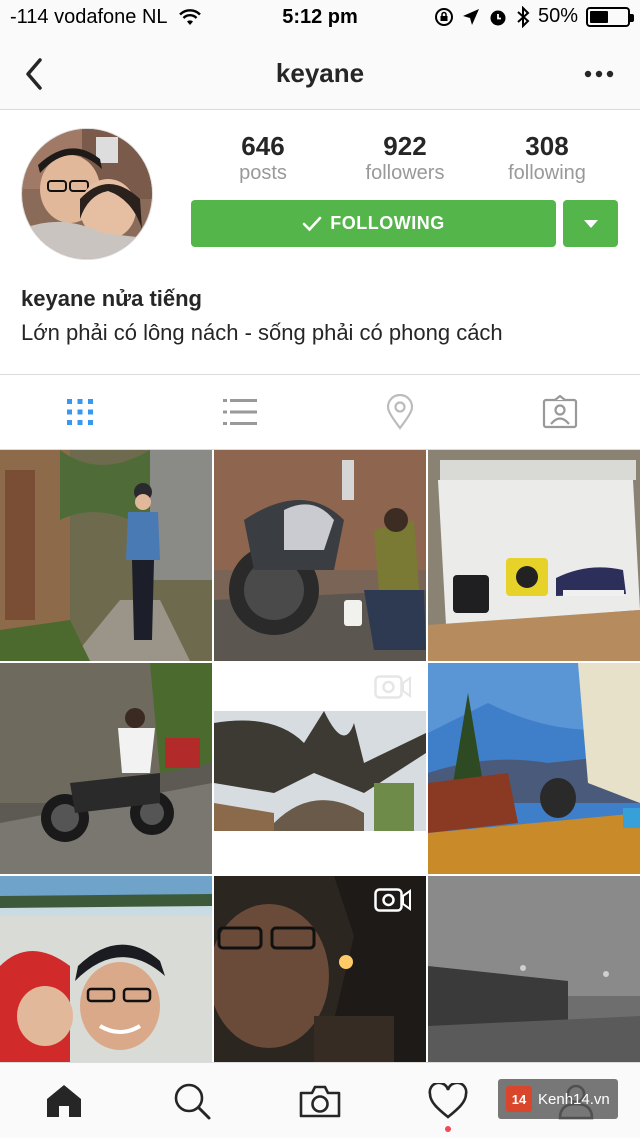  I want to click on battery-icon, so click(610, 16).